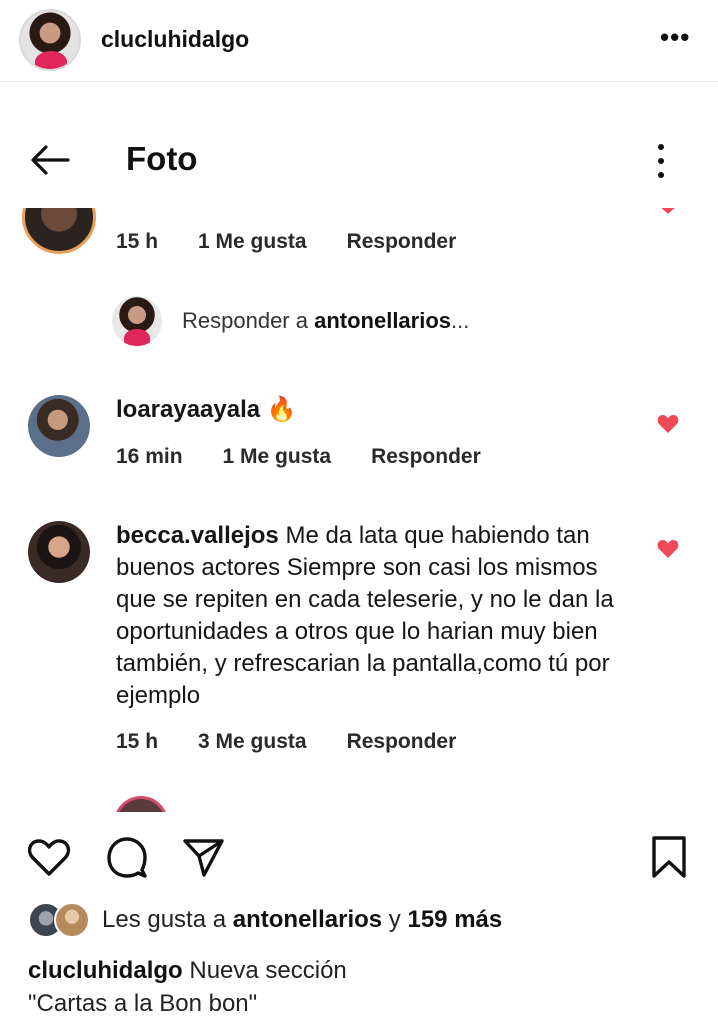  What do you see at coordinates (675, 37) in the screenshot?
I see `more-horizontal-icon: •••` at bounding box center [675, 37].